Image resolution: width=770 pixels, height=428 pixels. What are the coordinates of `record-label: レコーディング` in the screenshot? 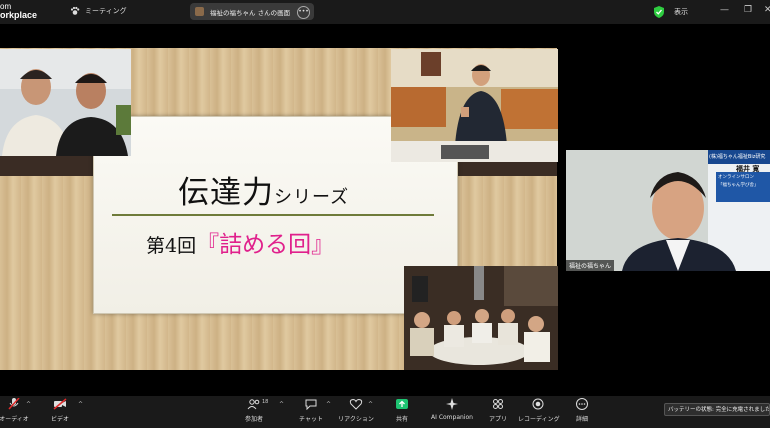 It's located at (539, 419).